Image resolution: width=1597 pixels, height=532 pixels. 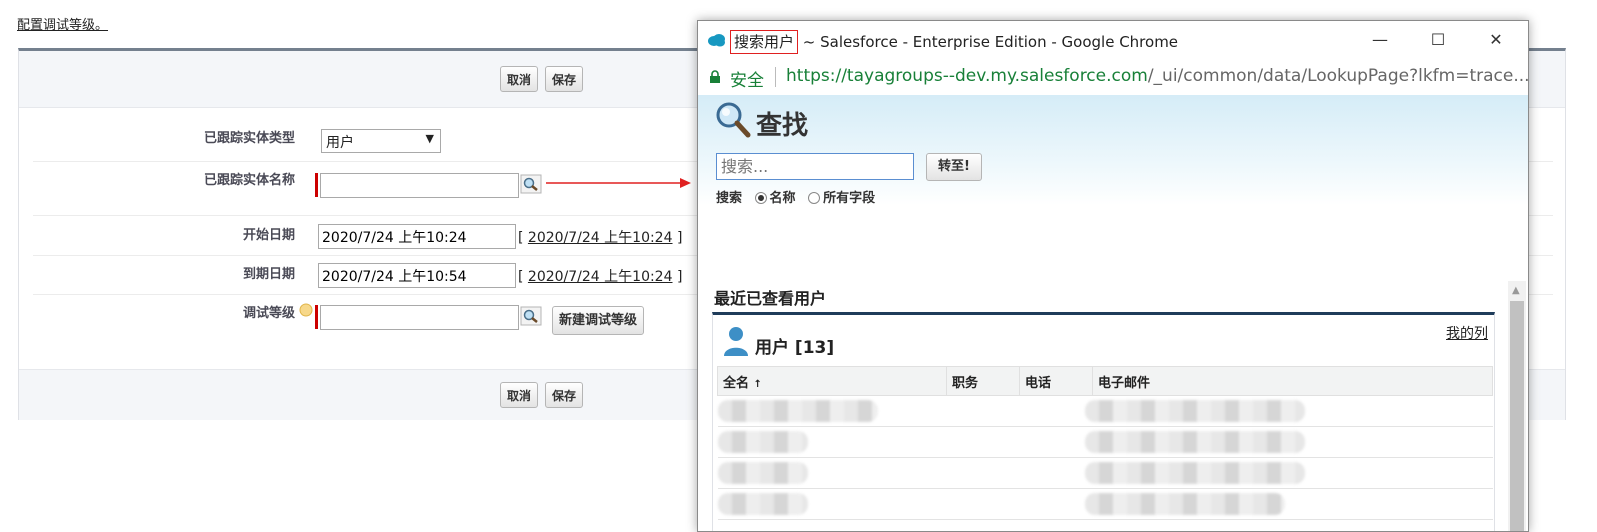 I want to click on end-date-label: 到期日期, so click(x=268, y=274).